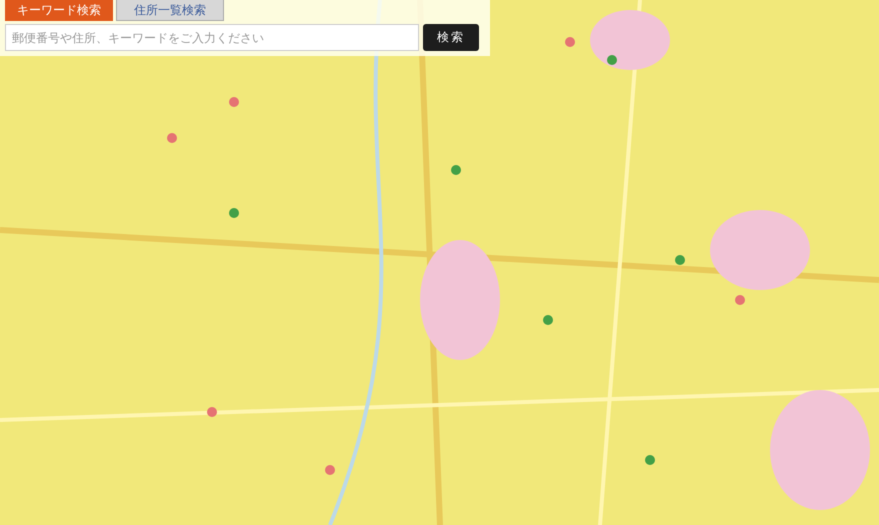 Image resolution: width=879 pixels, height=525 pixels. What do you see at coordinates (170, 10) in the screenshot?
I see `search-tab: 住所一覧検索` at bounding box center [170, 10].